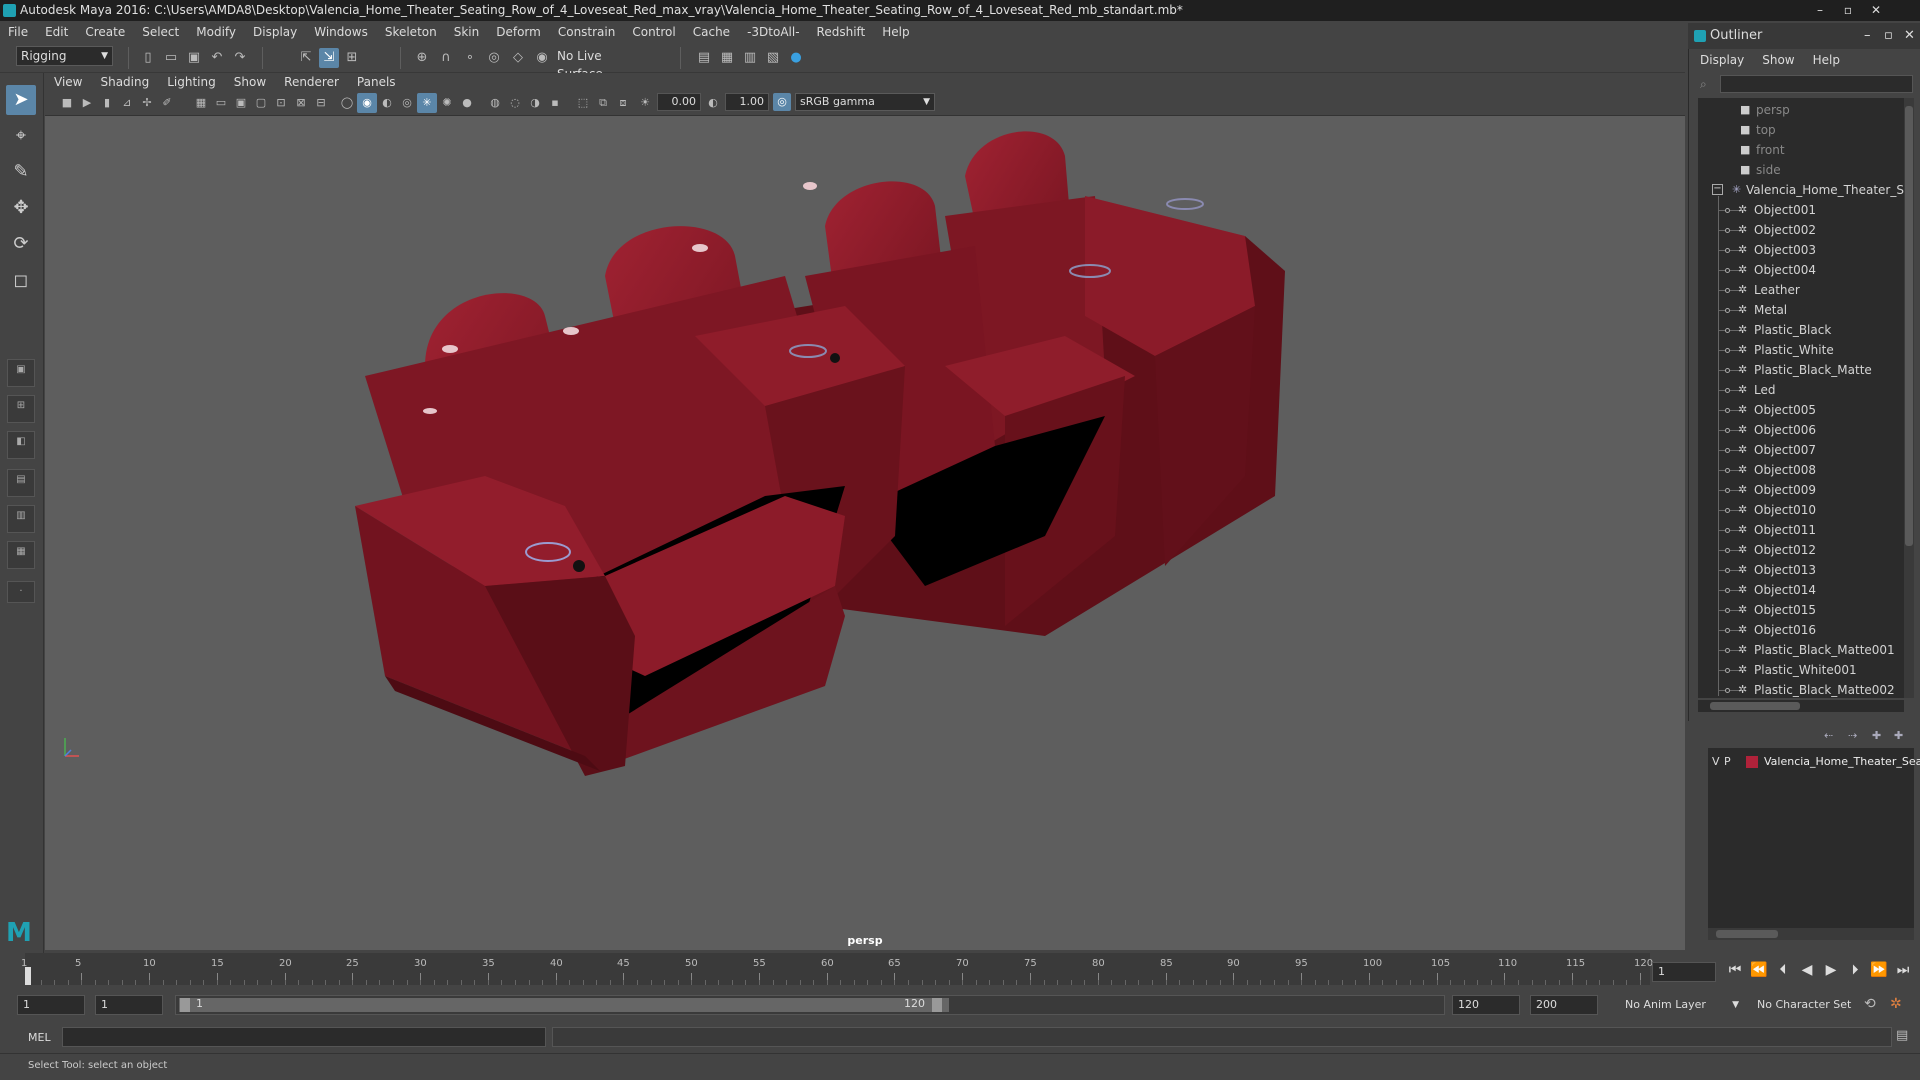 The height and width of the screenshot is (1080, 1920). Describe the element at coordinates (1909, 36) in the screenshot. I see `outliner-close-button: ✕` at that location.